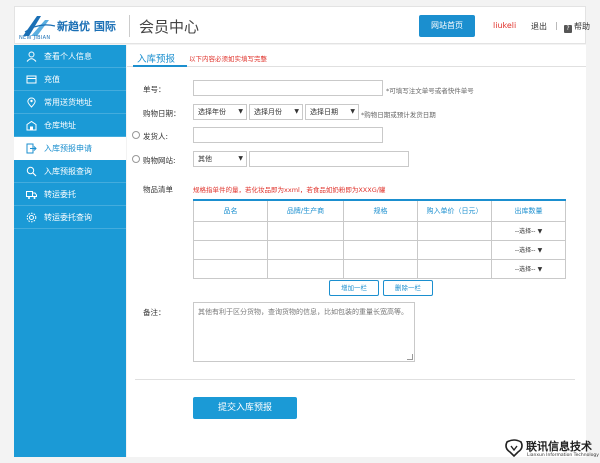 The height and width of the screenshot is (463, 600). Describe the element at coordinates (162, 113) in the screenshot. I see `buy-date-label: 购物日期：` at that location.